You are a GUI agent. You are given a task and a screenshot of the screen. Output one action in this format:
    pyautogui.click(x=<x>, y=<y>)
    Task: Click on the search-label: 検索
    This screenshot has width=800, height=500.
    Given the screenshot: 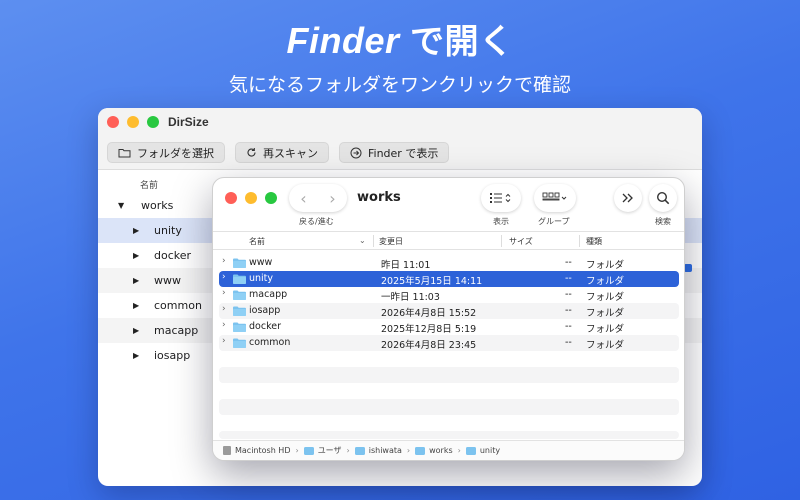 What is the action you would take?
    pyautogui.click(x=663, y=221)
    